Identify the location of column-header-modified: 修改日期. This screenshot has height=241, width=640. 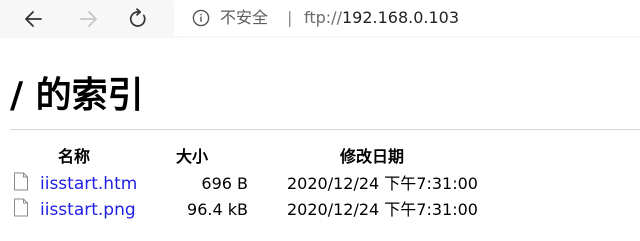
(372, 157).